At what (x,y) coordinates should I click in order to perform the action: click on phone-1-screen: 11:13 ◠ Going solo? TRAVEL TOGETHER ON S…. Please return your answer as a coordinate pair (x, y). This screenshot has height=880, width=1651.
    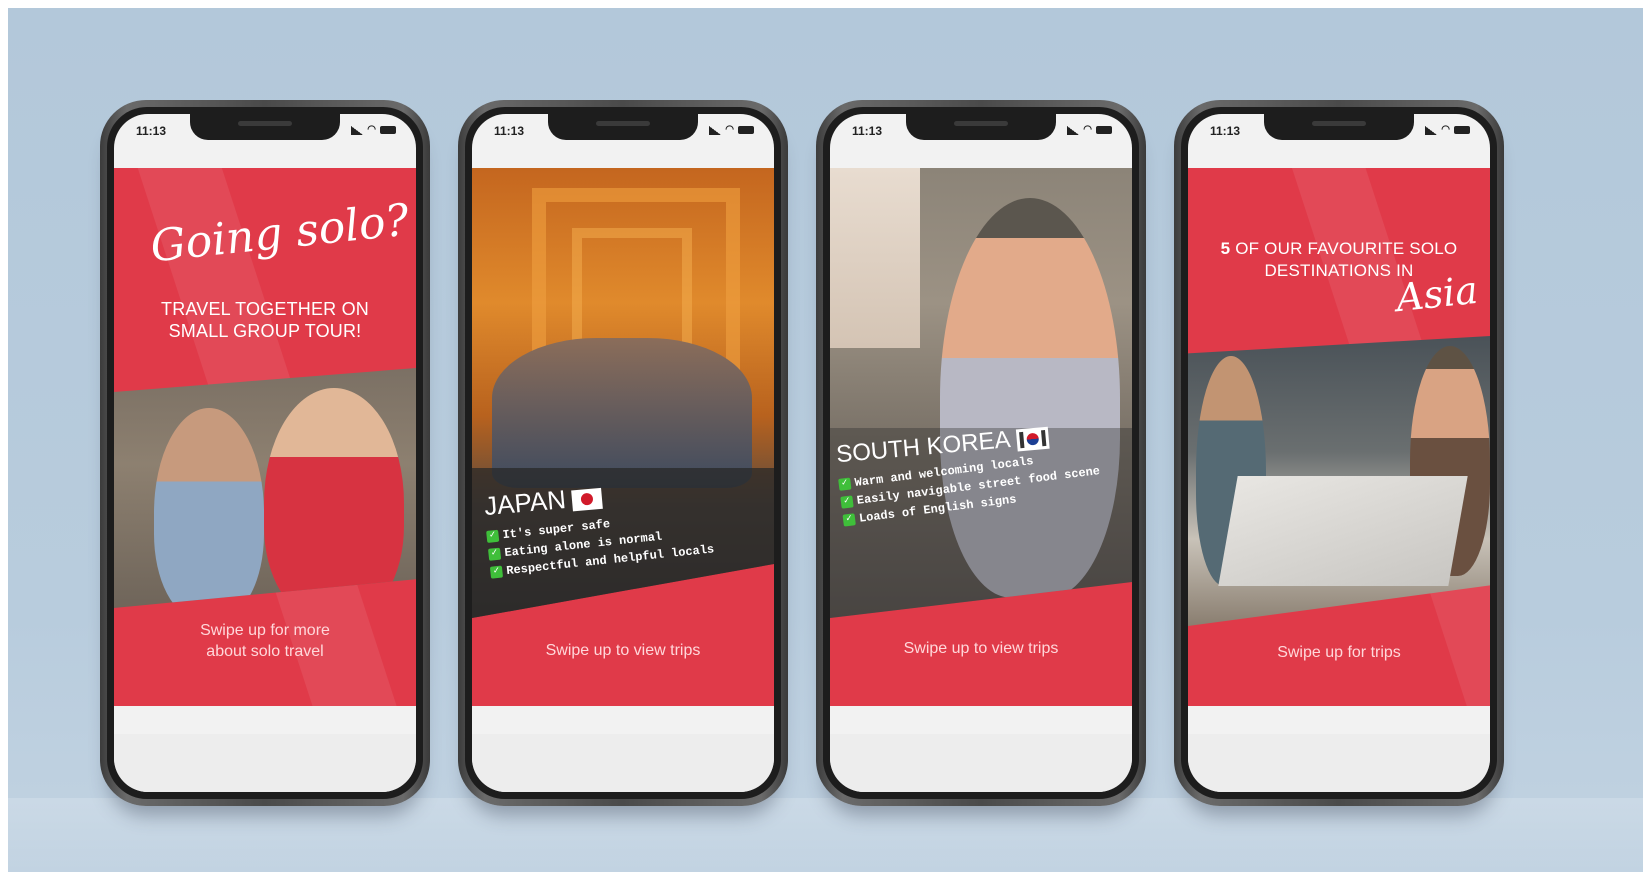
    Looking at the image, I should click on (265, 453).